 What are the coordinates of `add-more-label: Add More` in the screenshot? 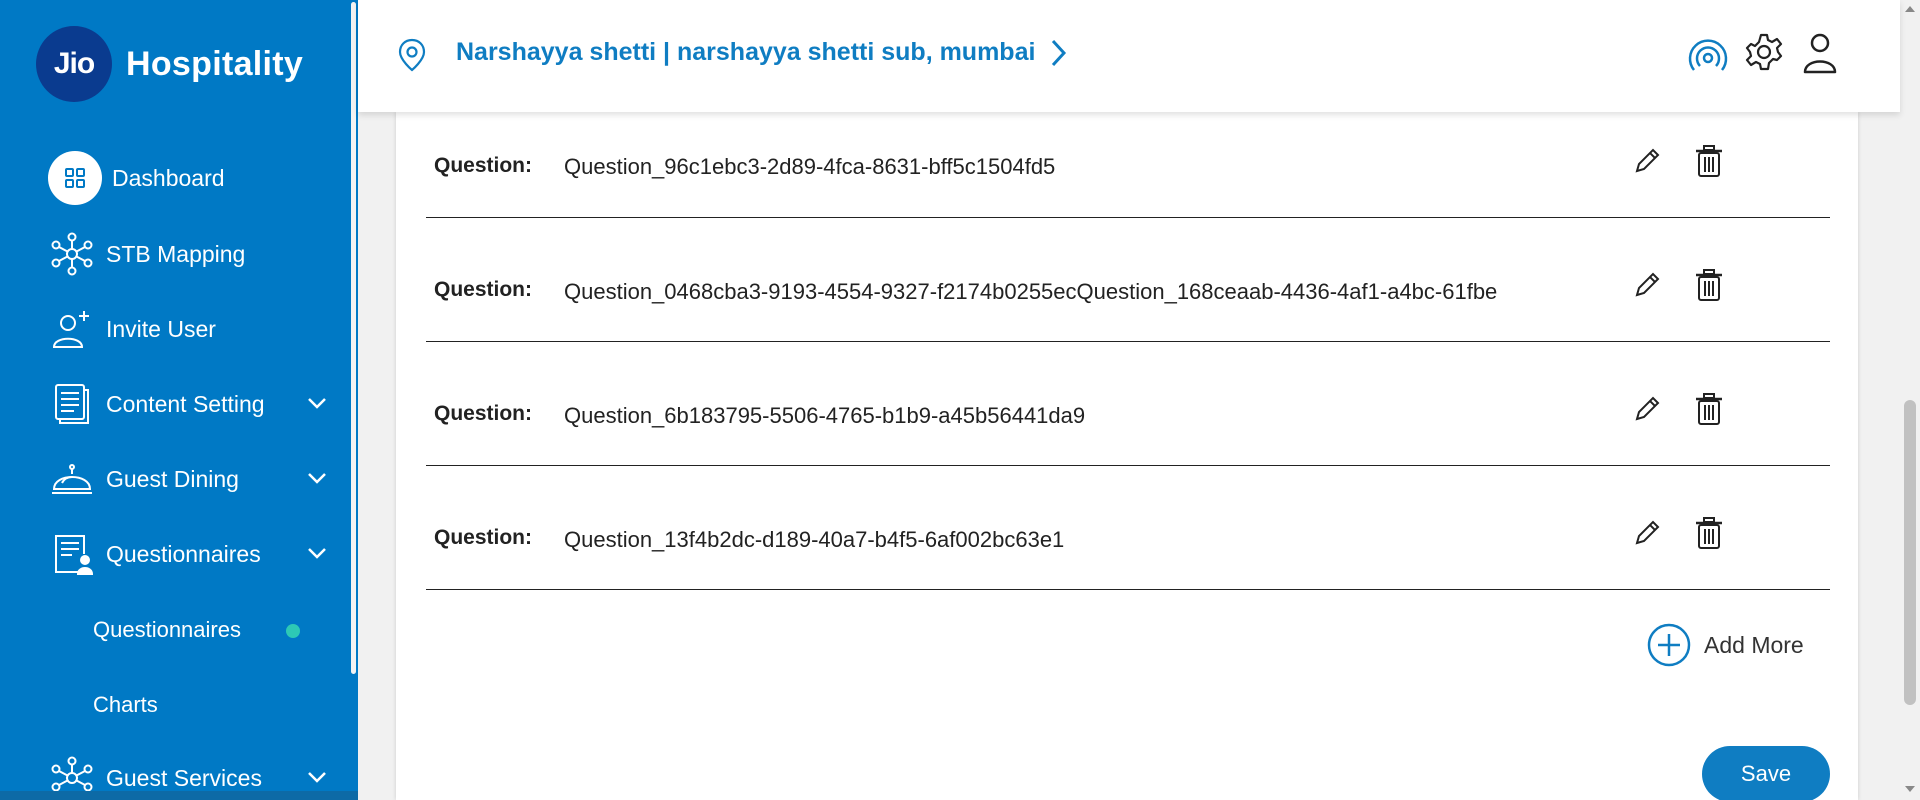 It's located at (1754, 644).